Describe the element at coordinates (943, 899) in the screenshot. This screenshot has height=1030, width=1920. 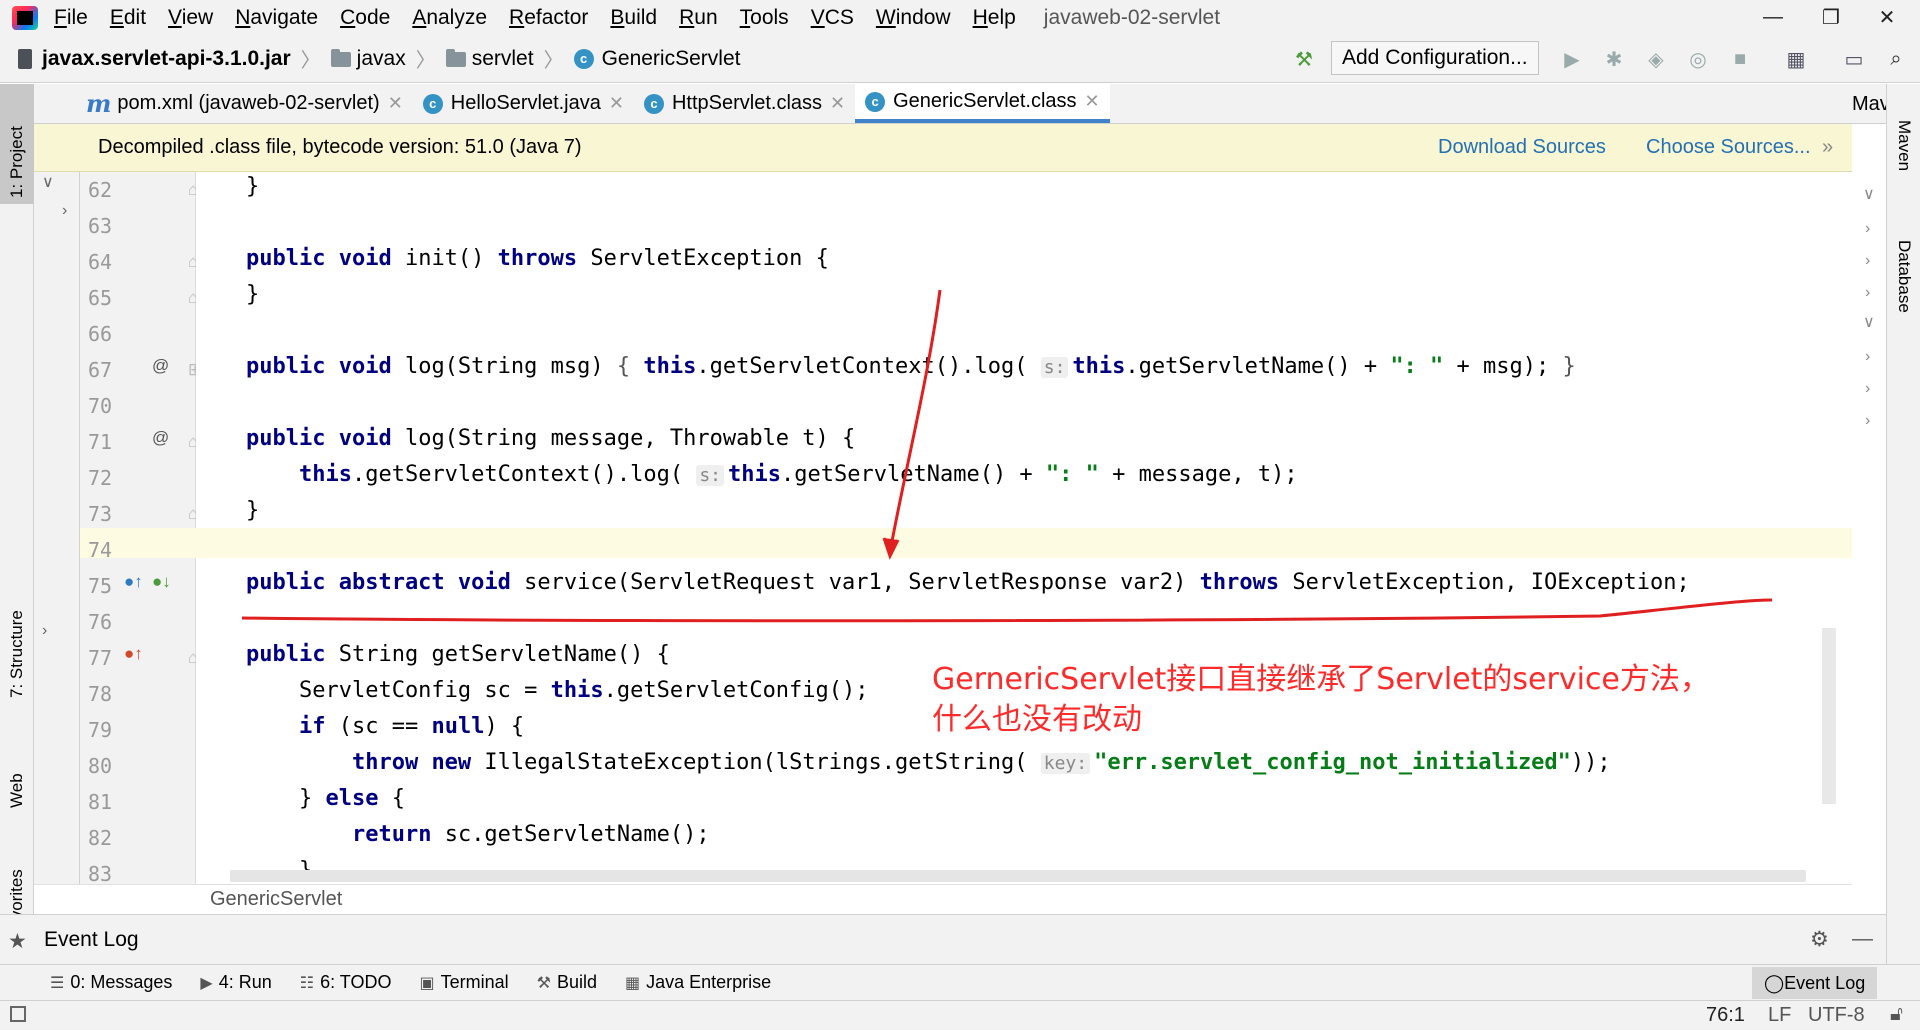
I see `file-breadcrumb-bar: GenericServlet` at that location.